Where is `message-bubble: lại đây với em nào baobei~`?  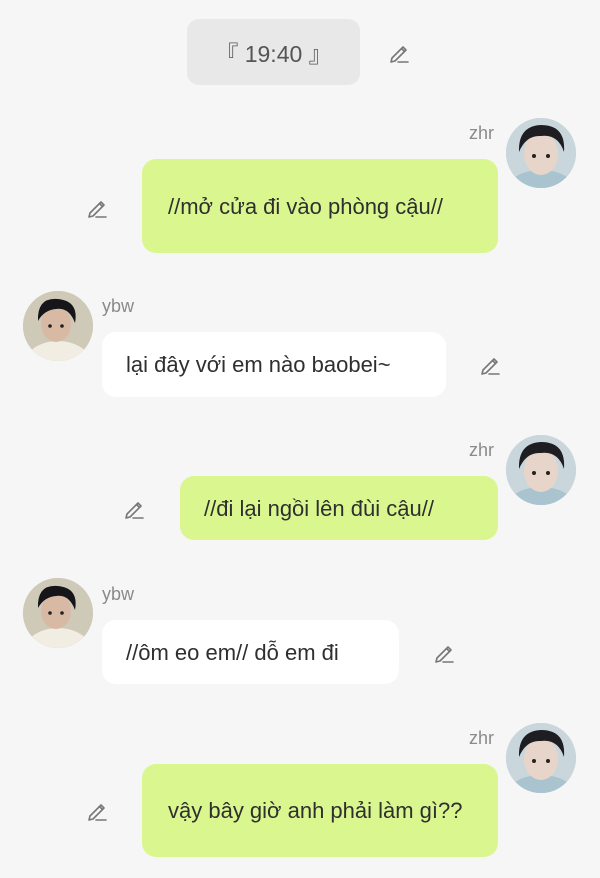
message-bubble: lại đây với em nào baobei~ is located at coordinates (274, 364).